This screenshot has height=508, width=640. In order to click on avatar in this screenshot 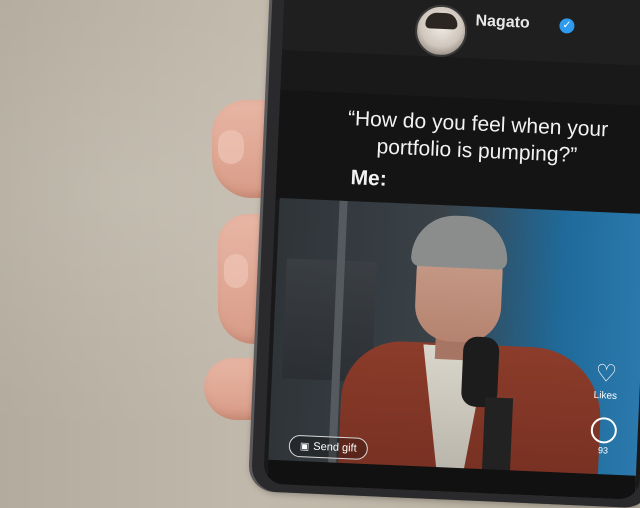, I will do `click(441, 30)`.